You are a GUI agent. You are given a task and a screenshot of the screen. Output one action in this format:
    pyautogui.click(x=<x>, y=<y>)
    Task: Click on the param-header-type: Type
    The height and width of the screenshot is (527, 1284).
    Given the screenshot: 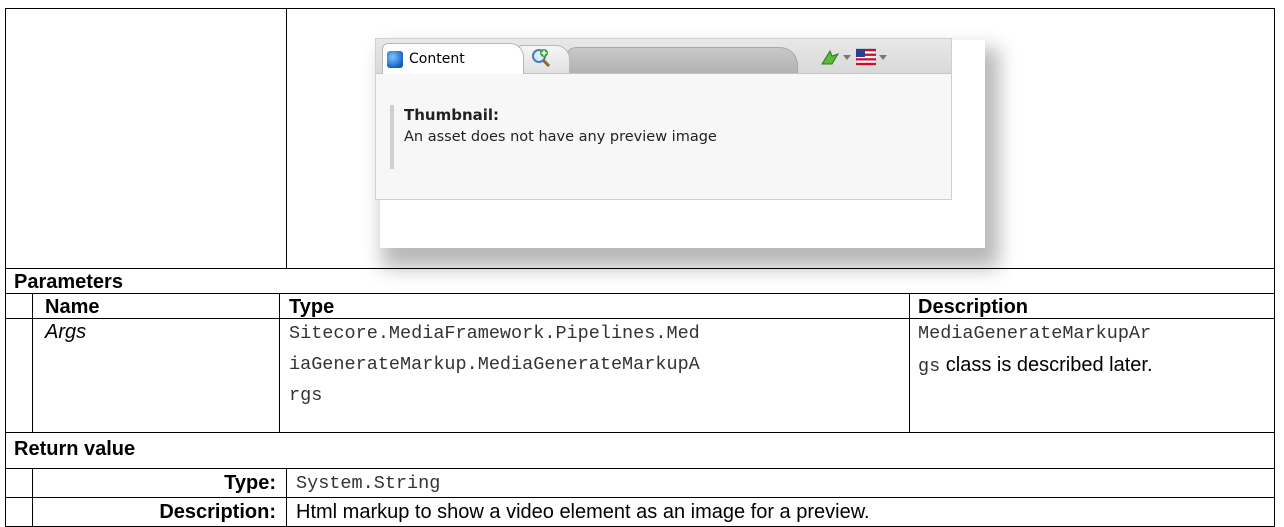 What is the action you would take?
    pyautogui.click(x=312, y=307)
    